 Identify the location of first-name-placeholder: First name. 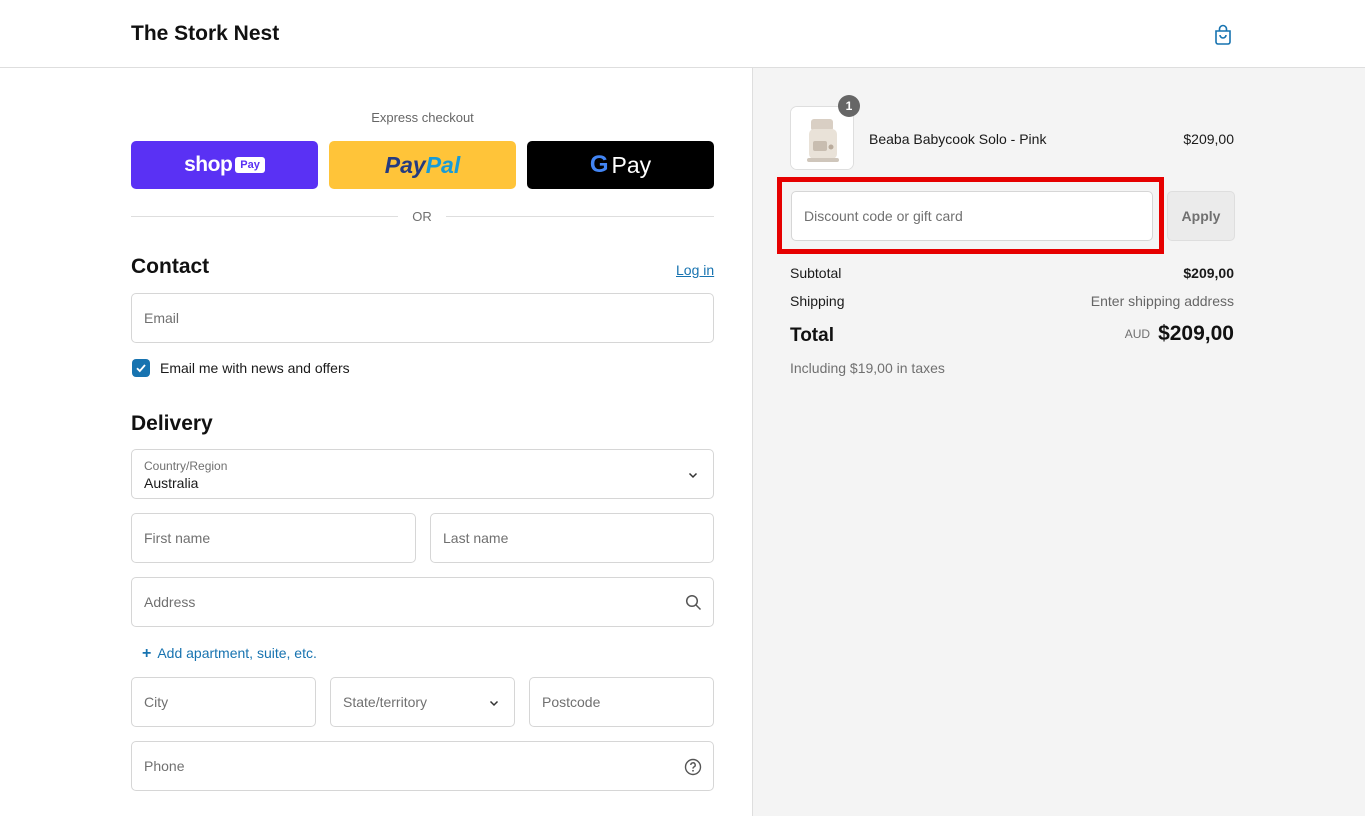
(177, 538).